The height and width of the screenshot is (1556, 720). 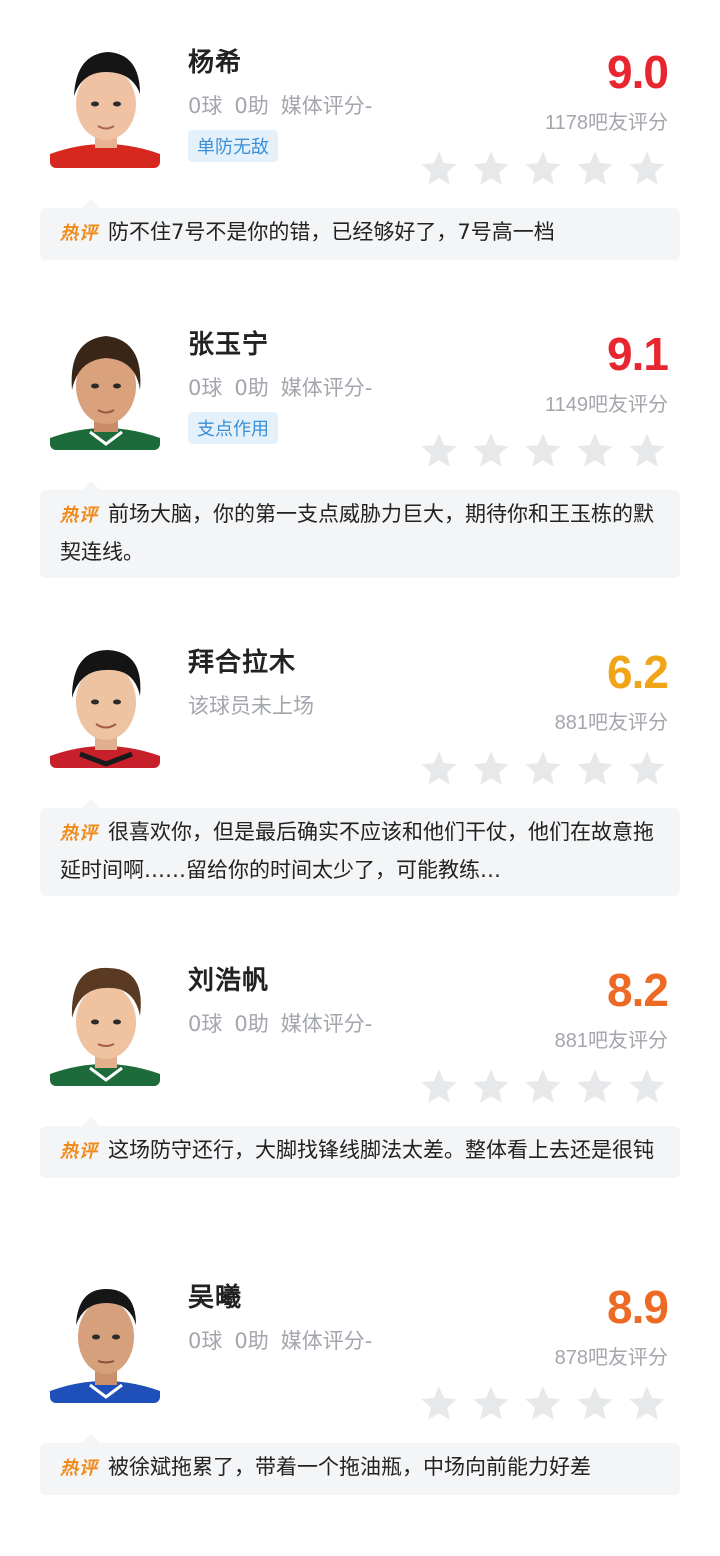 I want to click on comment-text: 这场防守还行，大脚找锋线脚法太差。整体看上去还是很钝, so click(x=381, y=1150).